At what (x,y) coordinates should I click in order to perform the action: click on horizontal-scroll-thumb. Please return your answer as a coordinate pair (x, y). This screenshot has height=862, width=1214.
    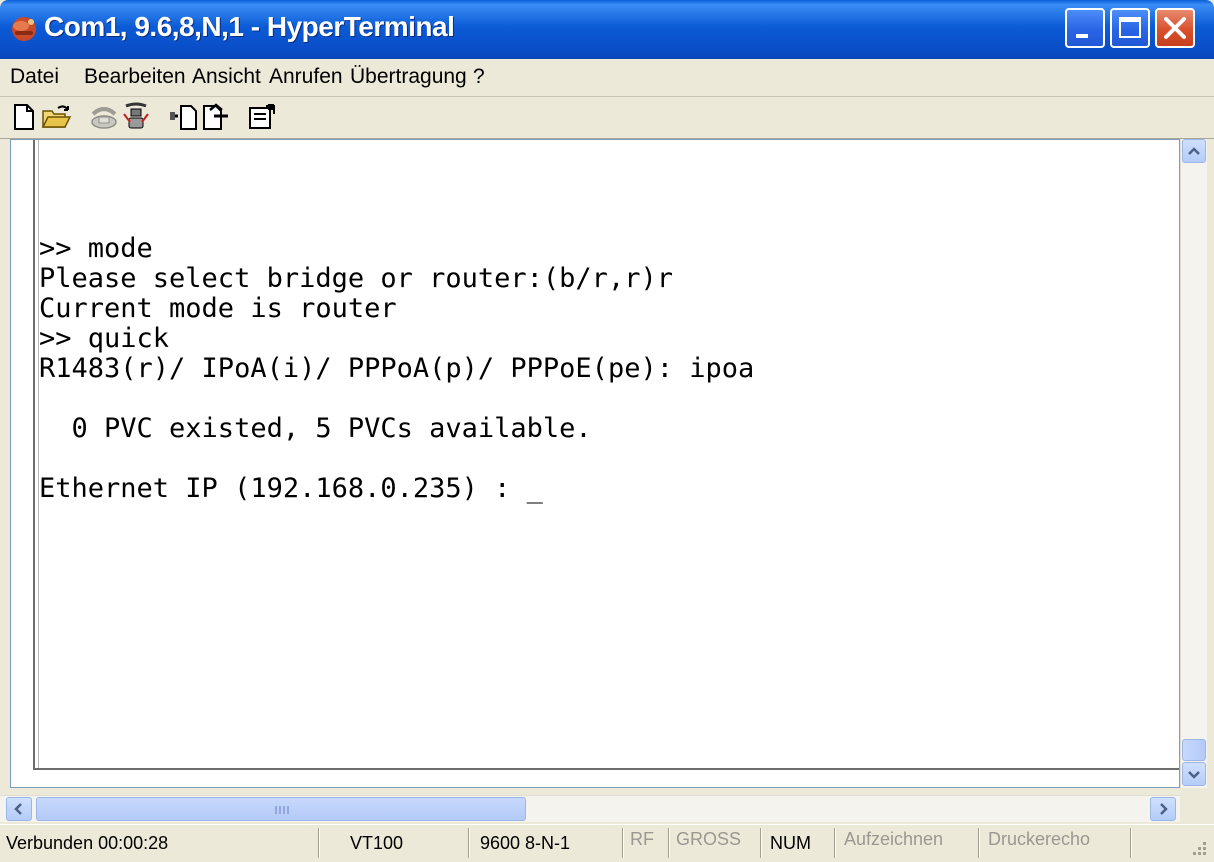
    Looking at the image, I should click on (281, 809).